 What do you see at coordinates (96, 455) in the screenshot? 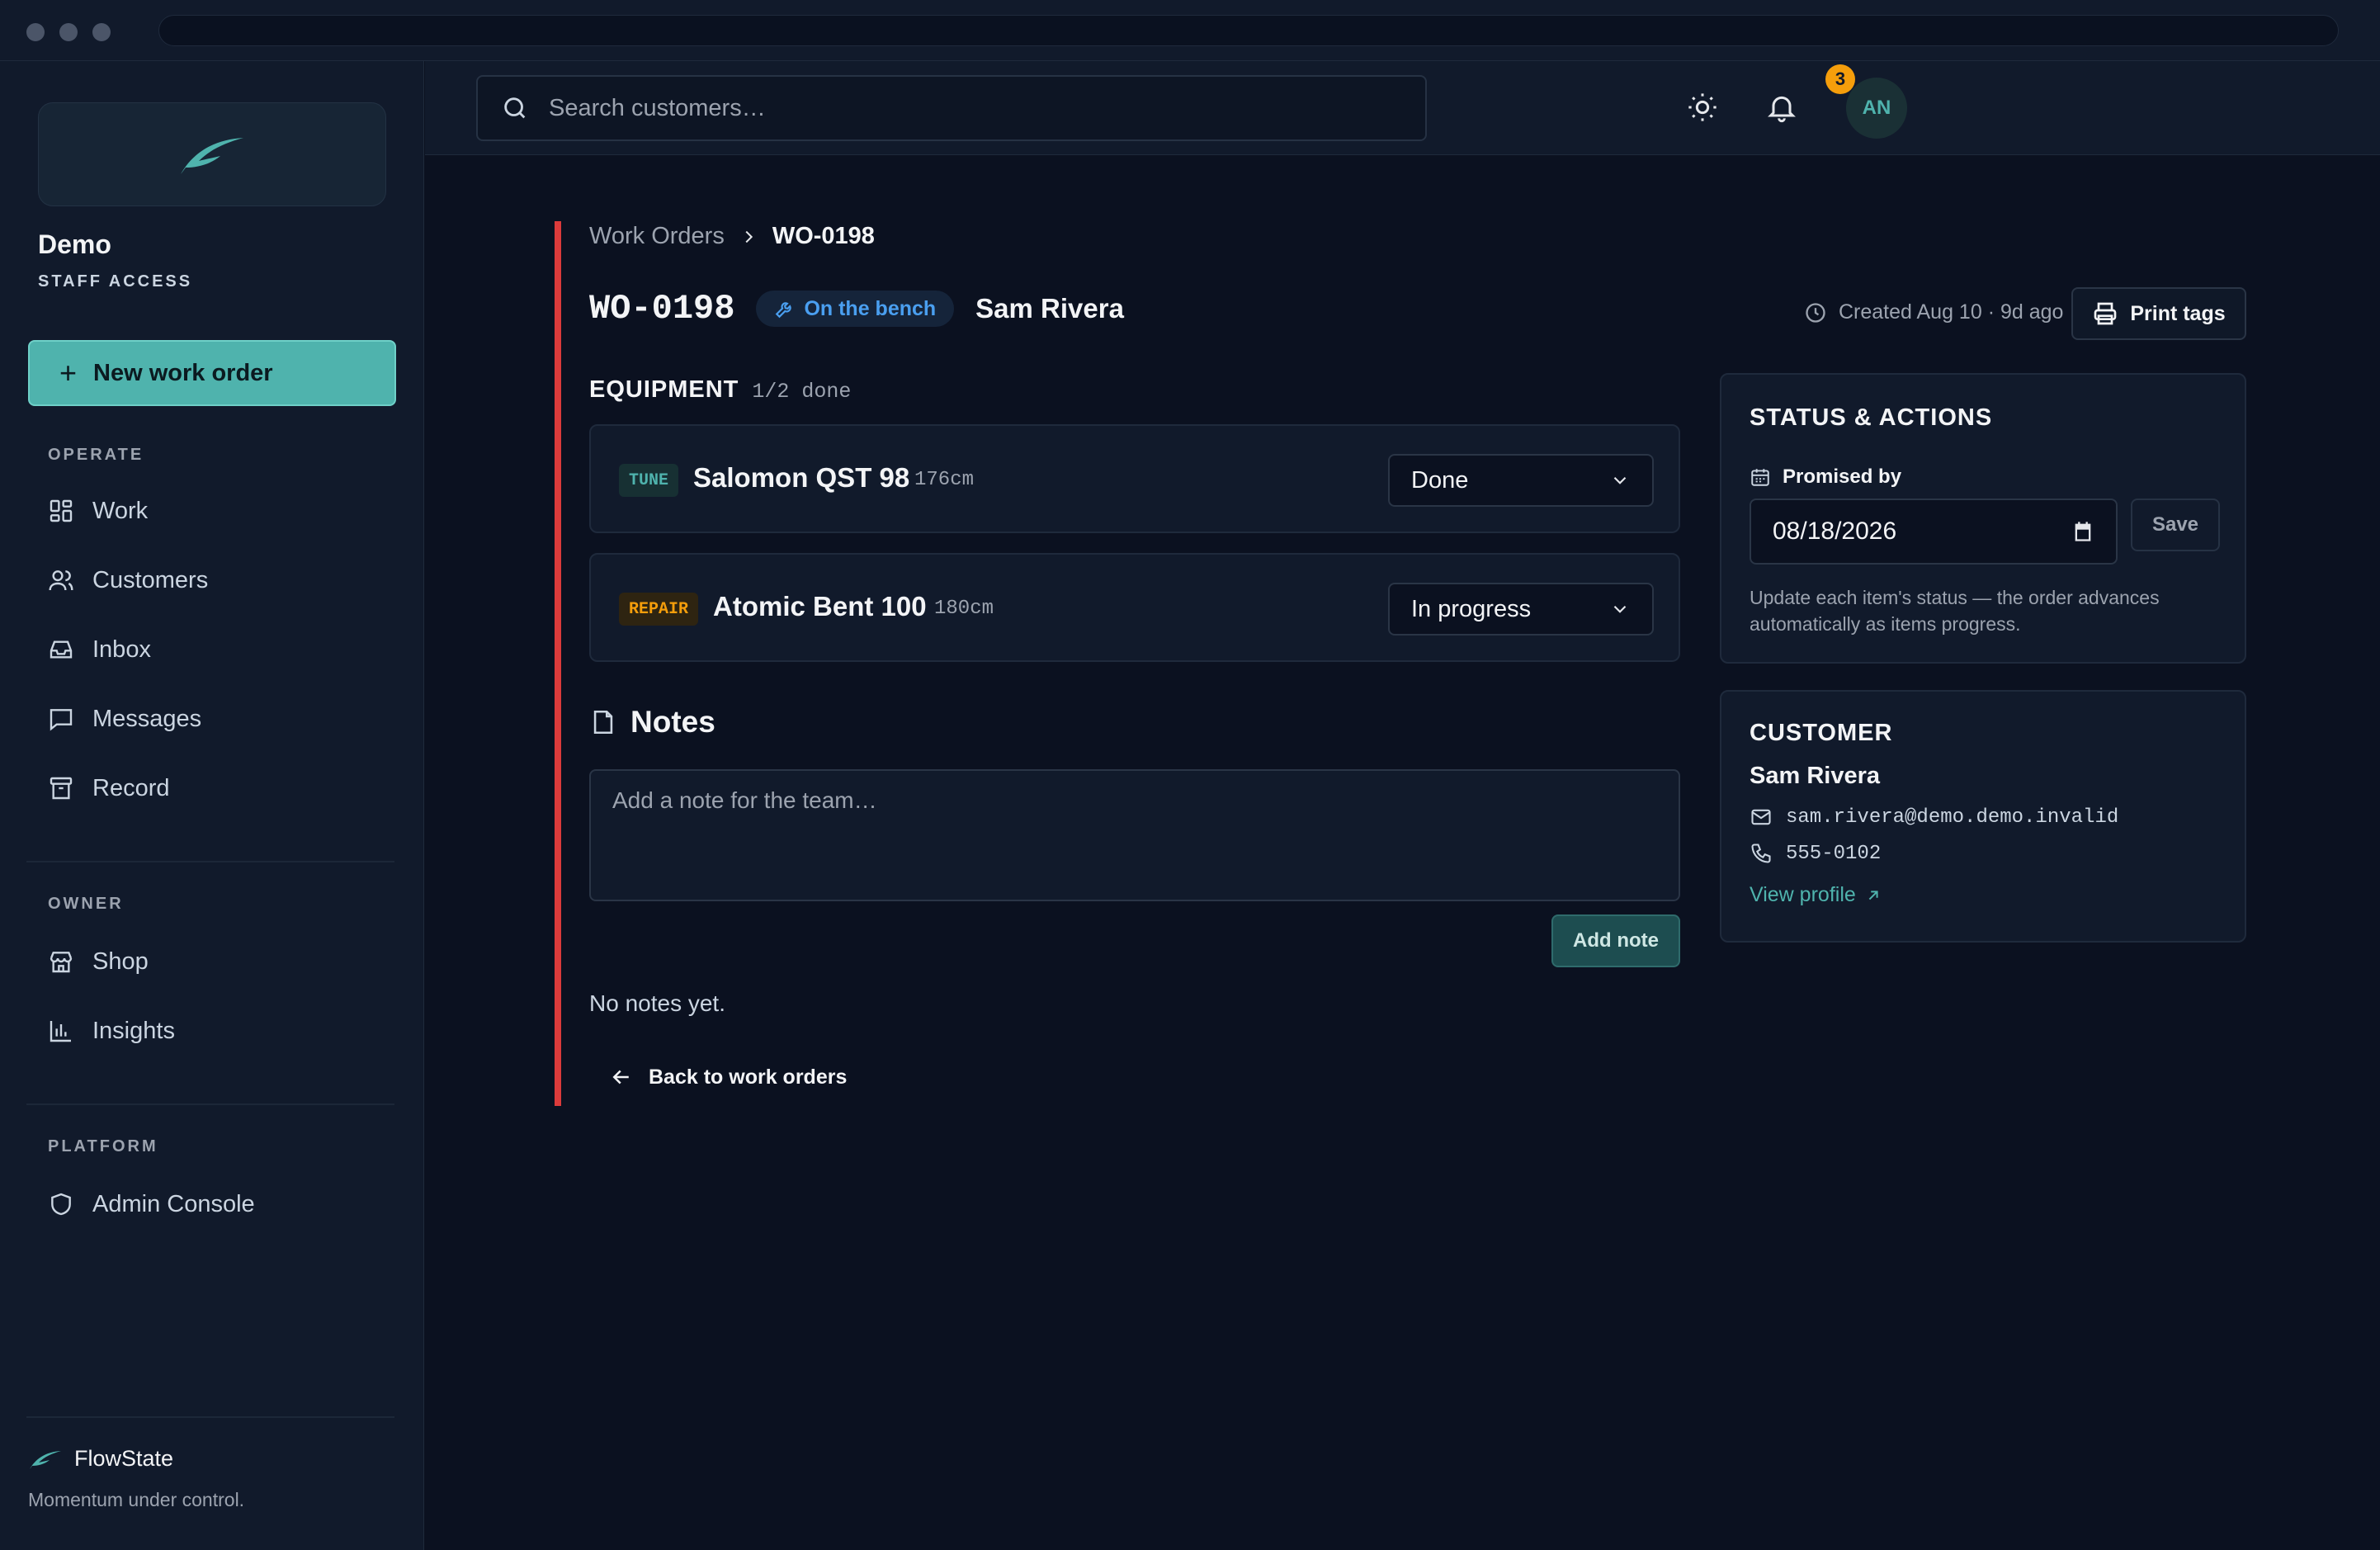
I see `section-label-operate: OPERATE` at bounding box center [96, 455].